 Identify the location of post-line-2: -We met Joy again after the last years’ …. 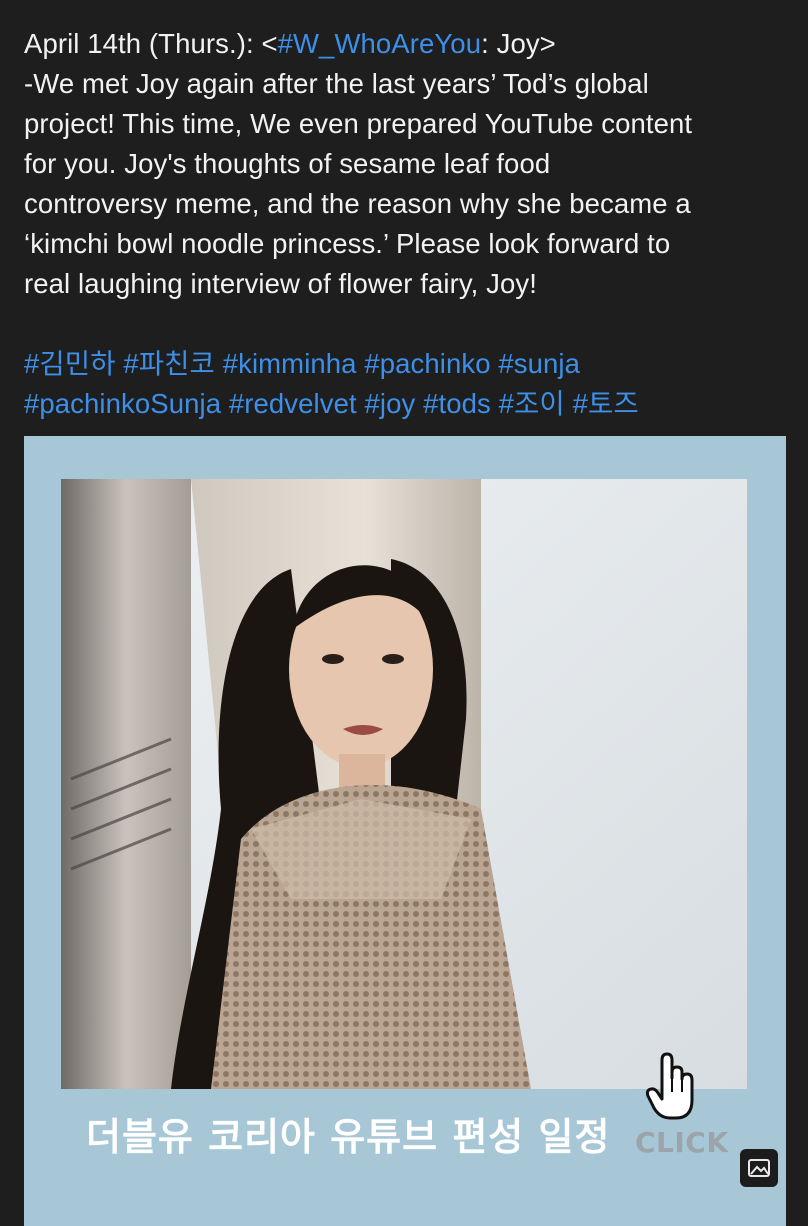
(336, 83).